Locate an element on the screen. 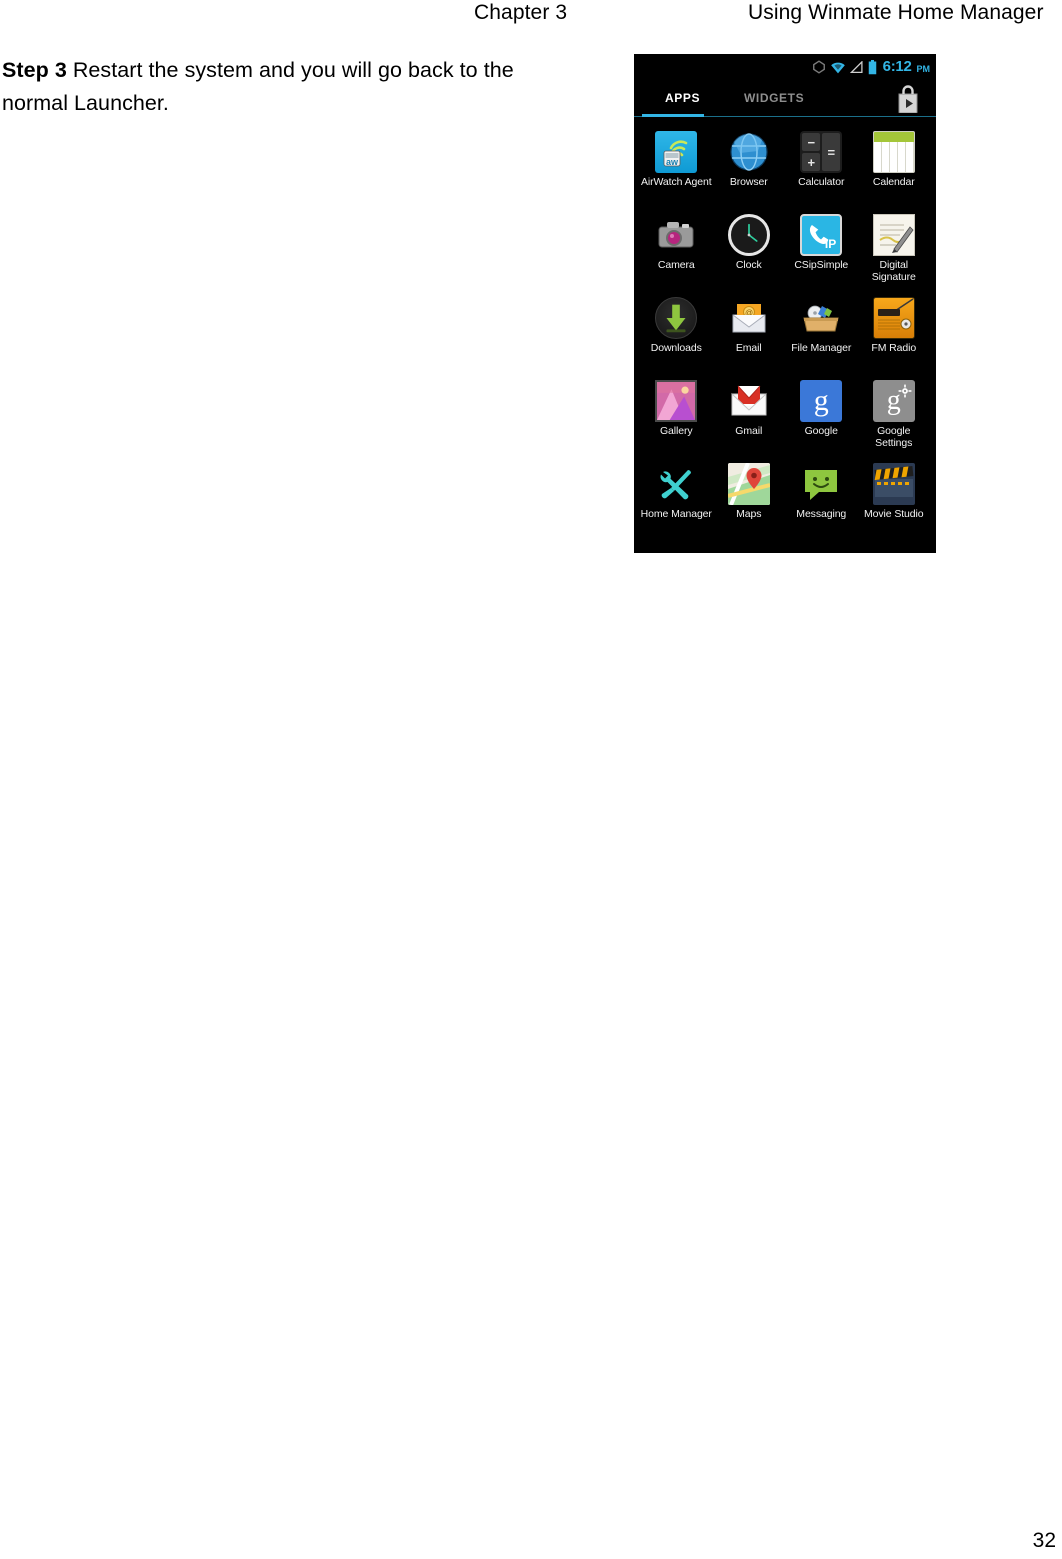  app-label: Messaging is located at coordinates (821, 514).